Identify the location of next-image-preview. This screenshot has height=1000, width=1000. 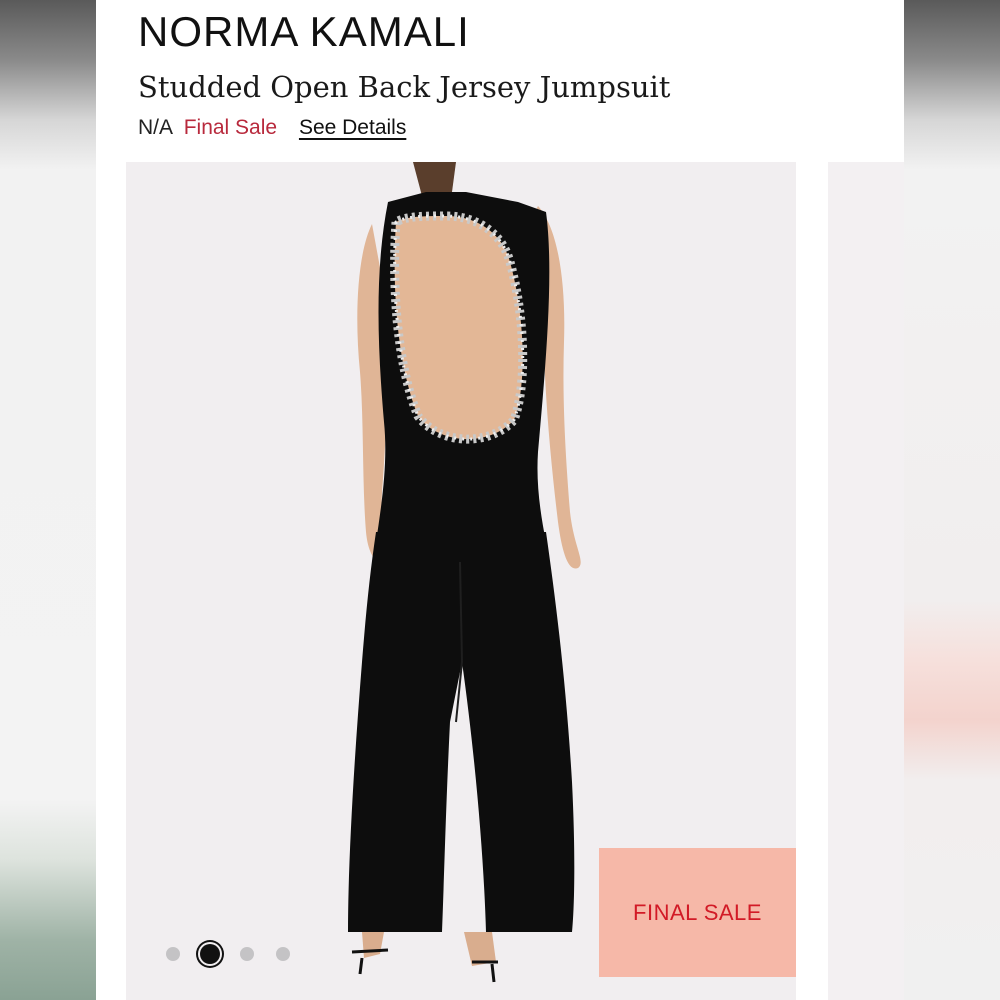
(866, 581).